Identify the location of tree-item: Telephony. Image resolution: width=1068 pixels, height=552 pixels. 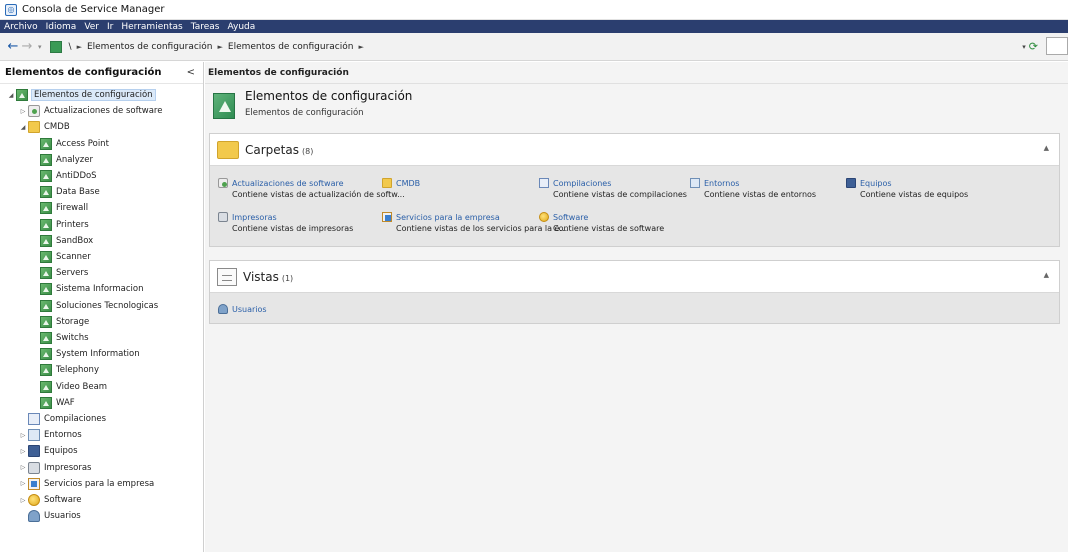
(64, 370).